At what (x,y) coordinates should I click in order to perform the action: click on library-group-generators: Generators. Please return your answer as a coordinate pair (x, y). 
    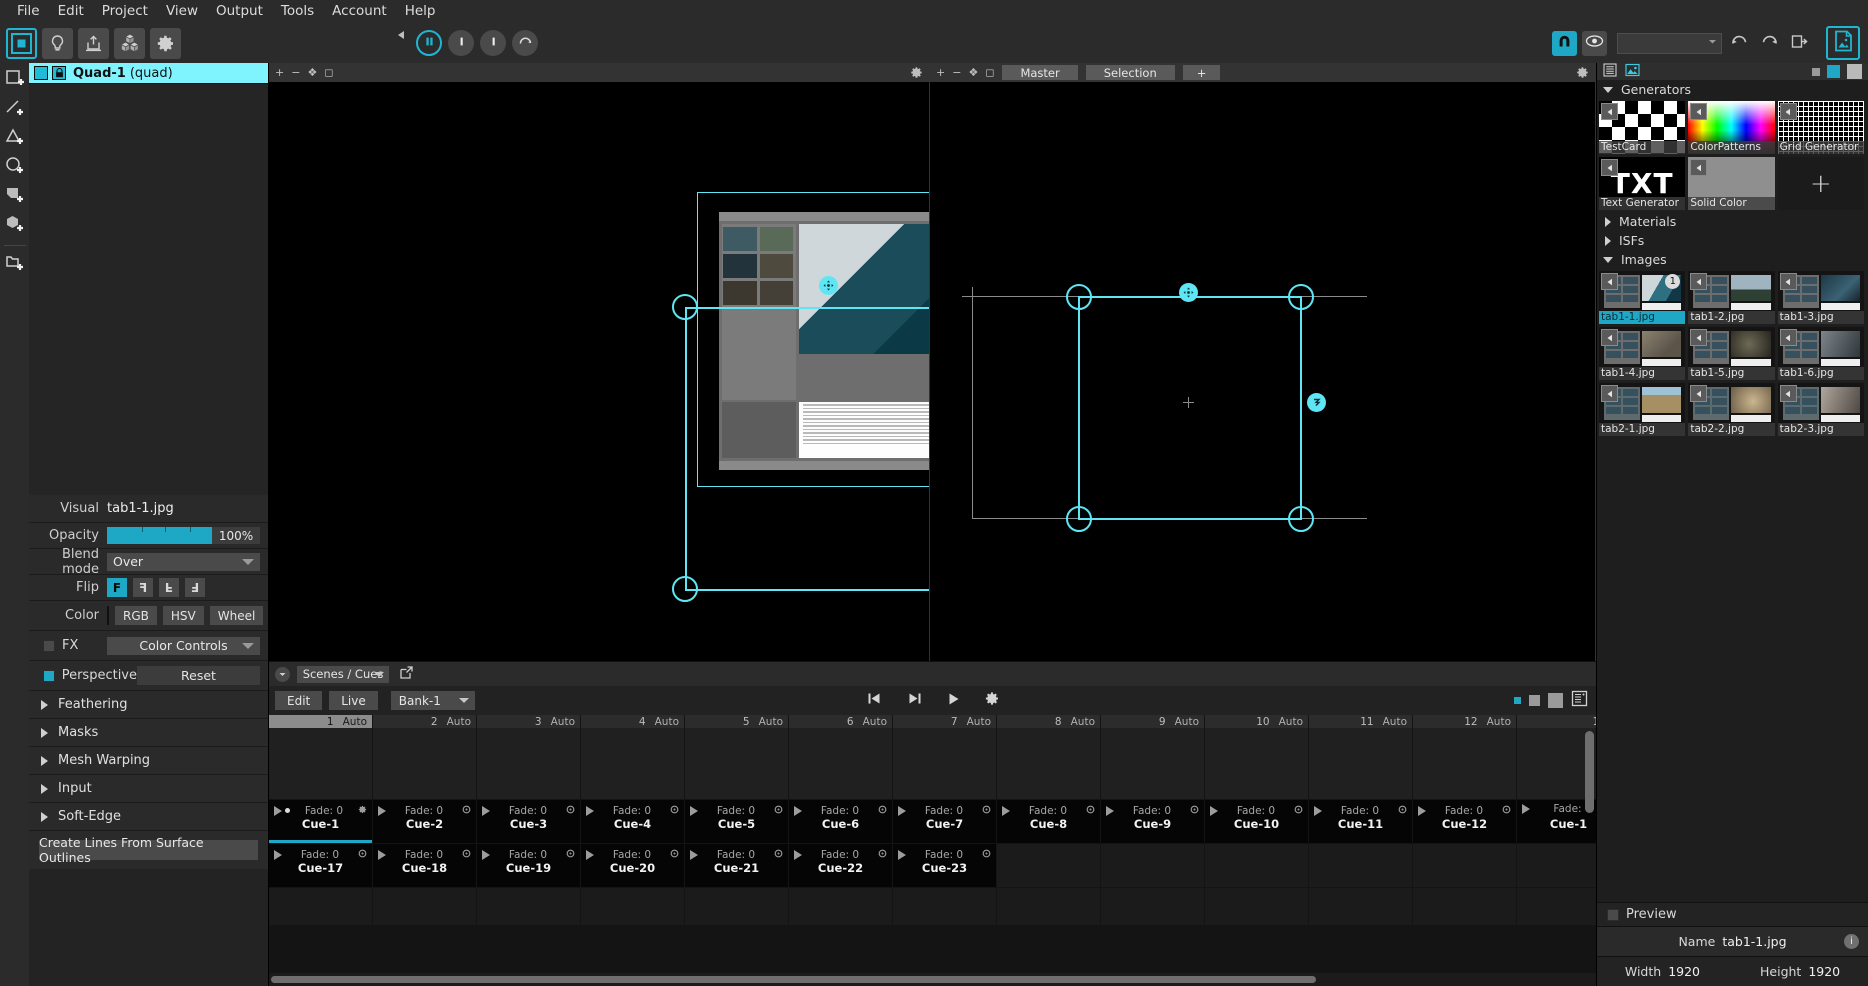
    Looking at the image, I should click on (1732, 89).